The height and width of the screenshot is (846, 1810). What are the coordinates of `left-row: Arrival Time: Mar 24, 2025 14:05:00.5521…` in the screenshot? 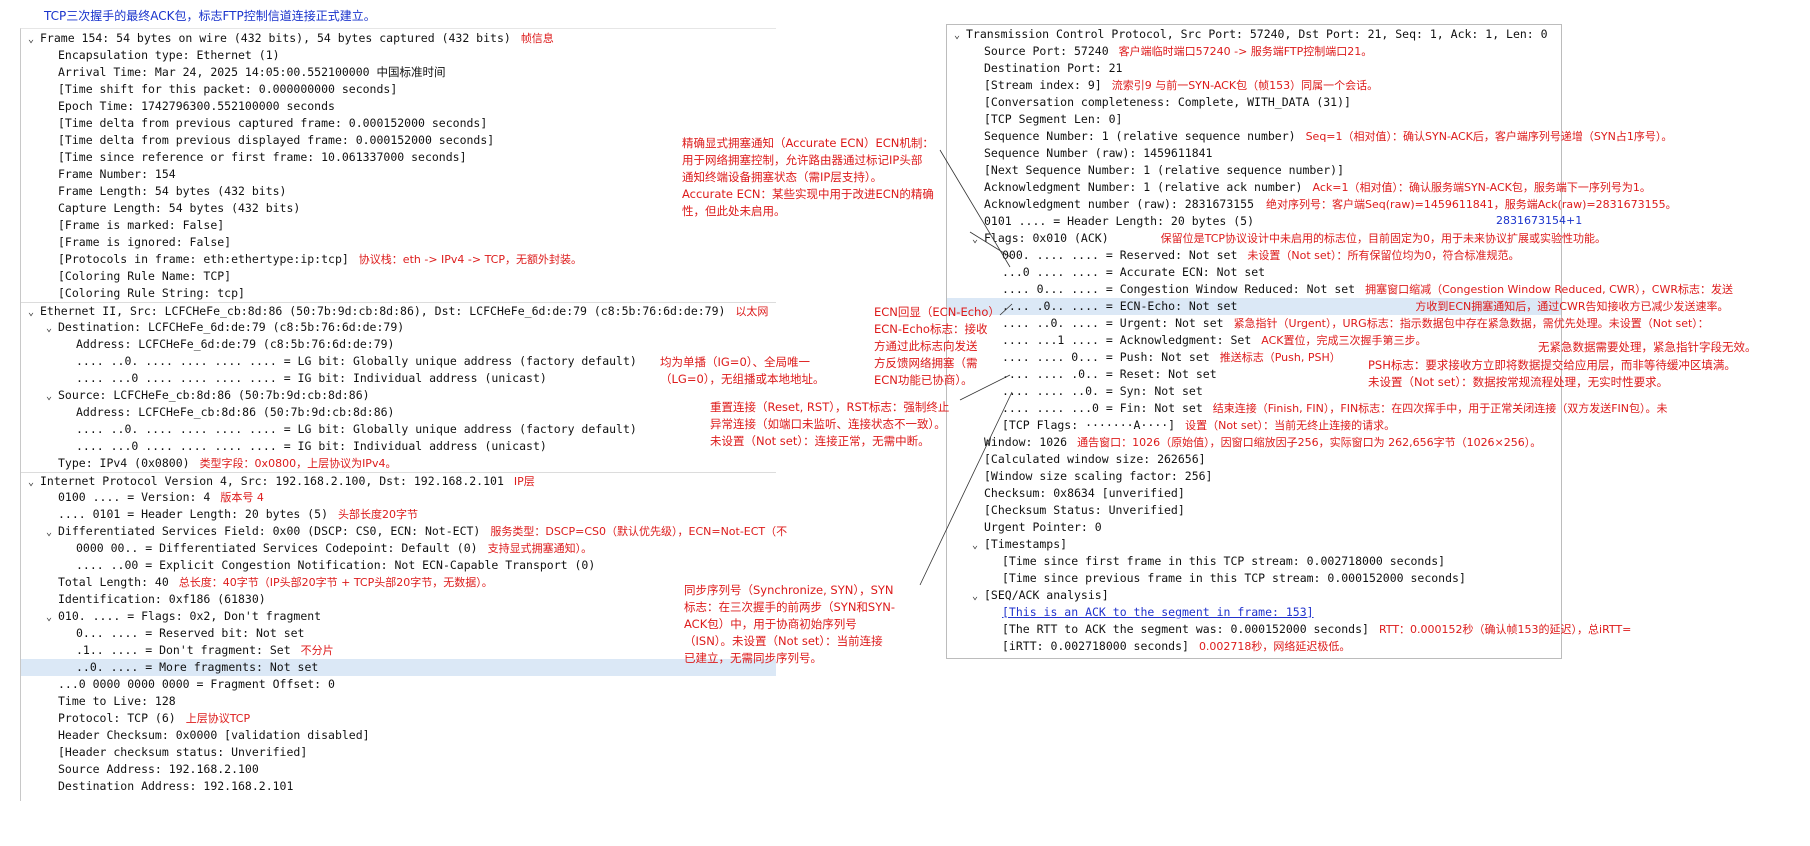 It's located at (398, 72).